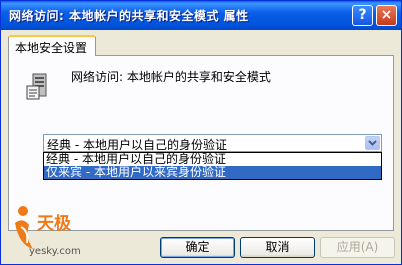 The height and width of the screenshot is (265, 402). I want to click on select-value: 经典 - 本地用户以自己的身份验证, so click(137, 145).